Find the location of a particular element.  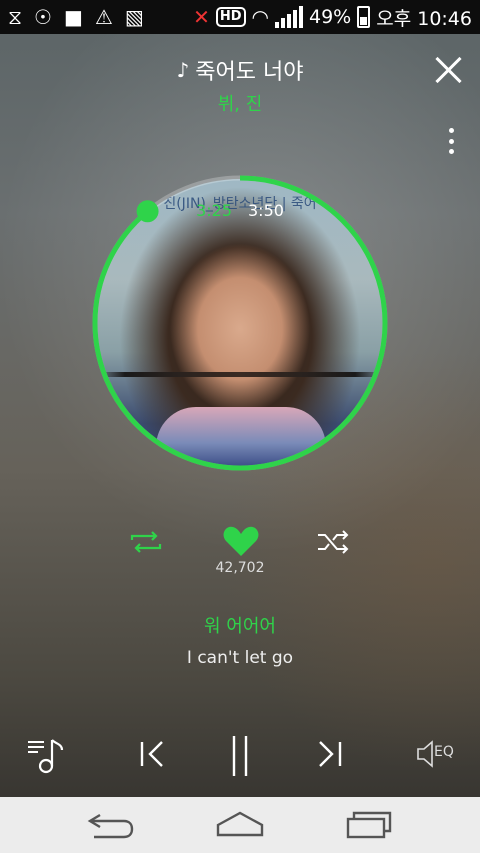

warning-icon: ⚠ is located at coordinates (103, 17).